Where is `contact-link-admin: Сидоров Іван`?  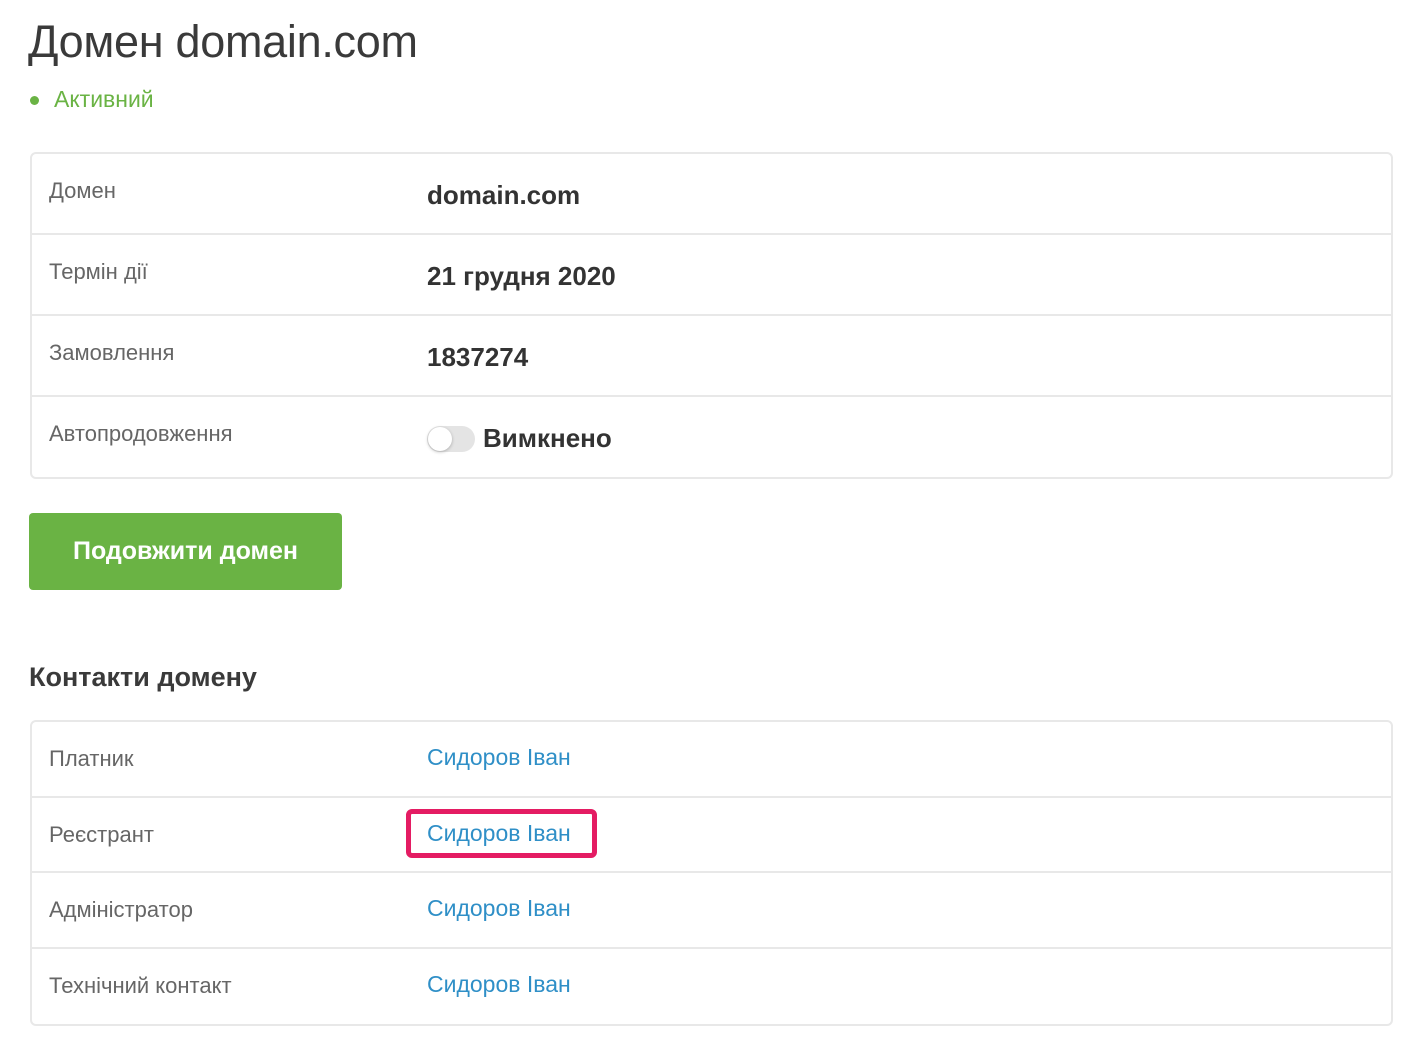
contact-link-admin: Сидоров Іван is located at coordinates (499, 908).